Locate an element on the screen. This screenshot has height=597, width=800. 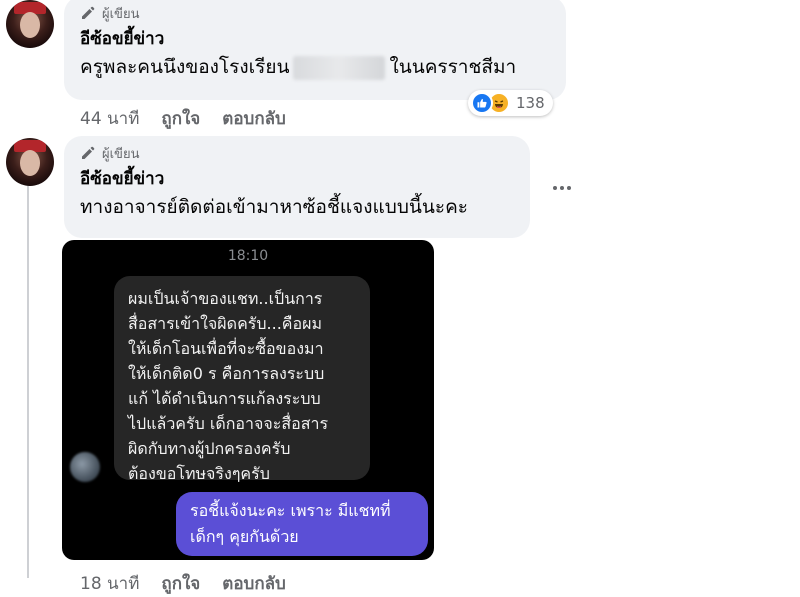
reply-thread-line is located at coordinates (28, 382).